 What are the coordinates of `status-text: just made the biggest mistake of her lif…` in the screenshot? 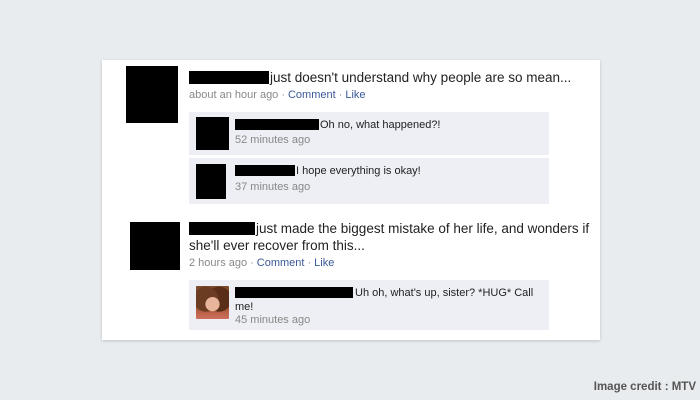 It's located at (389, 237).